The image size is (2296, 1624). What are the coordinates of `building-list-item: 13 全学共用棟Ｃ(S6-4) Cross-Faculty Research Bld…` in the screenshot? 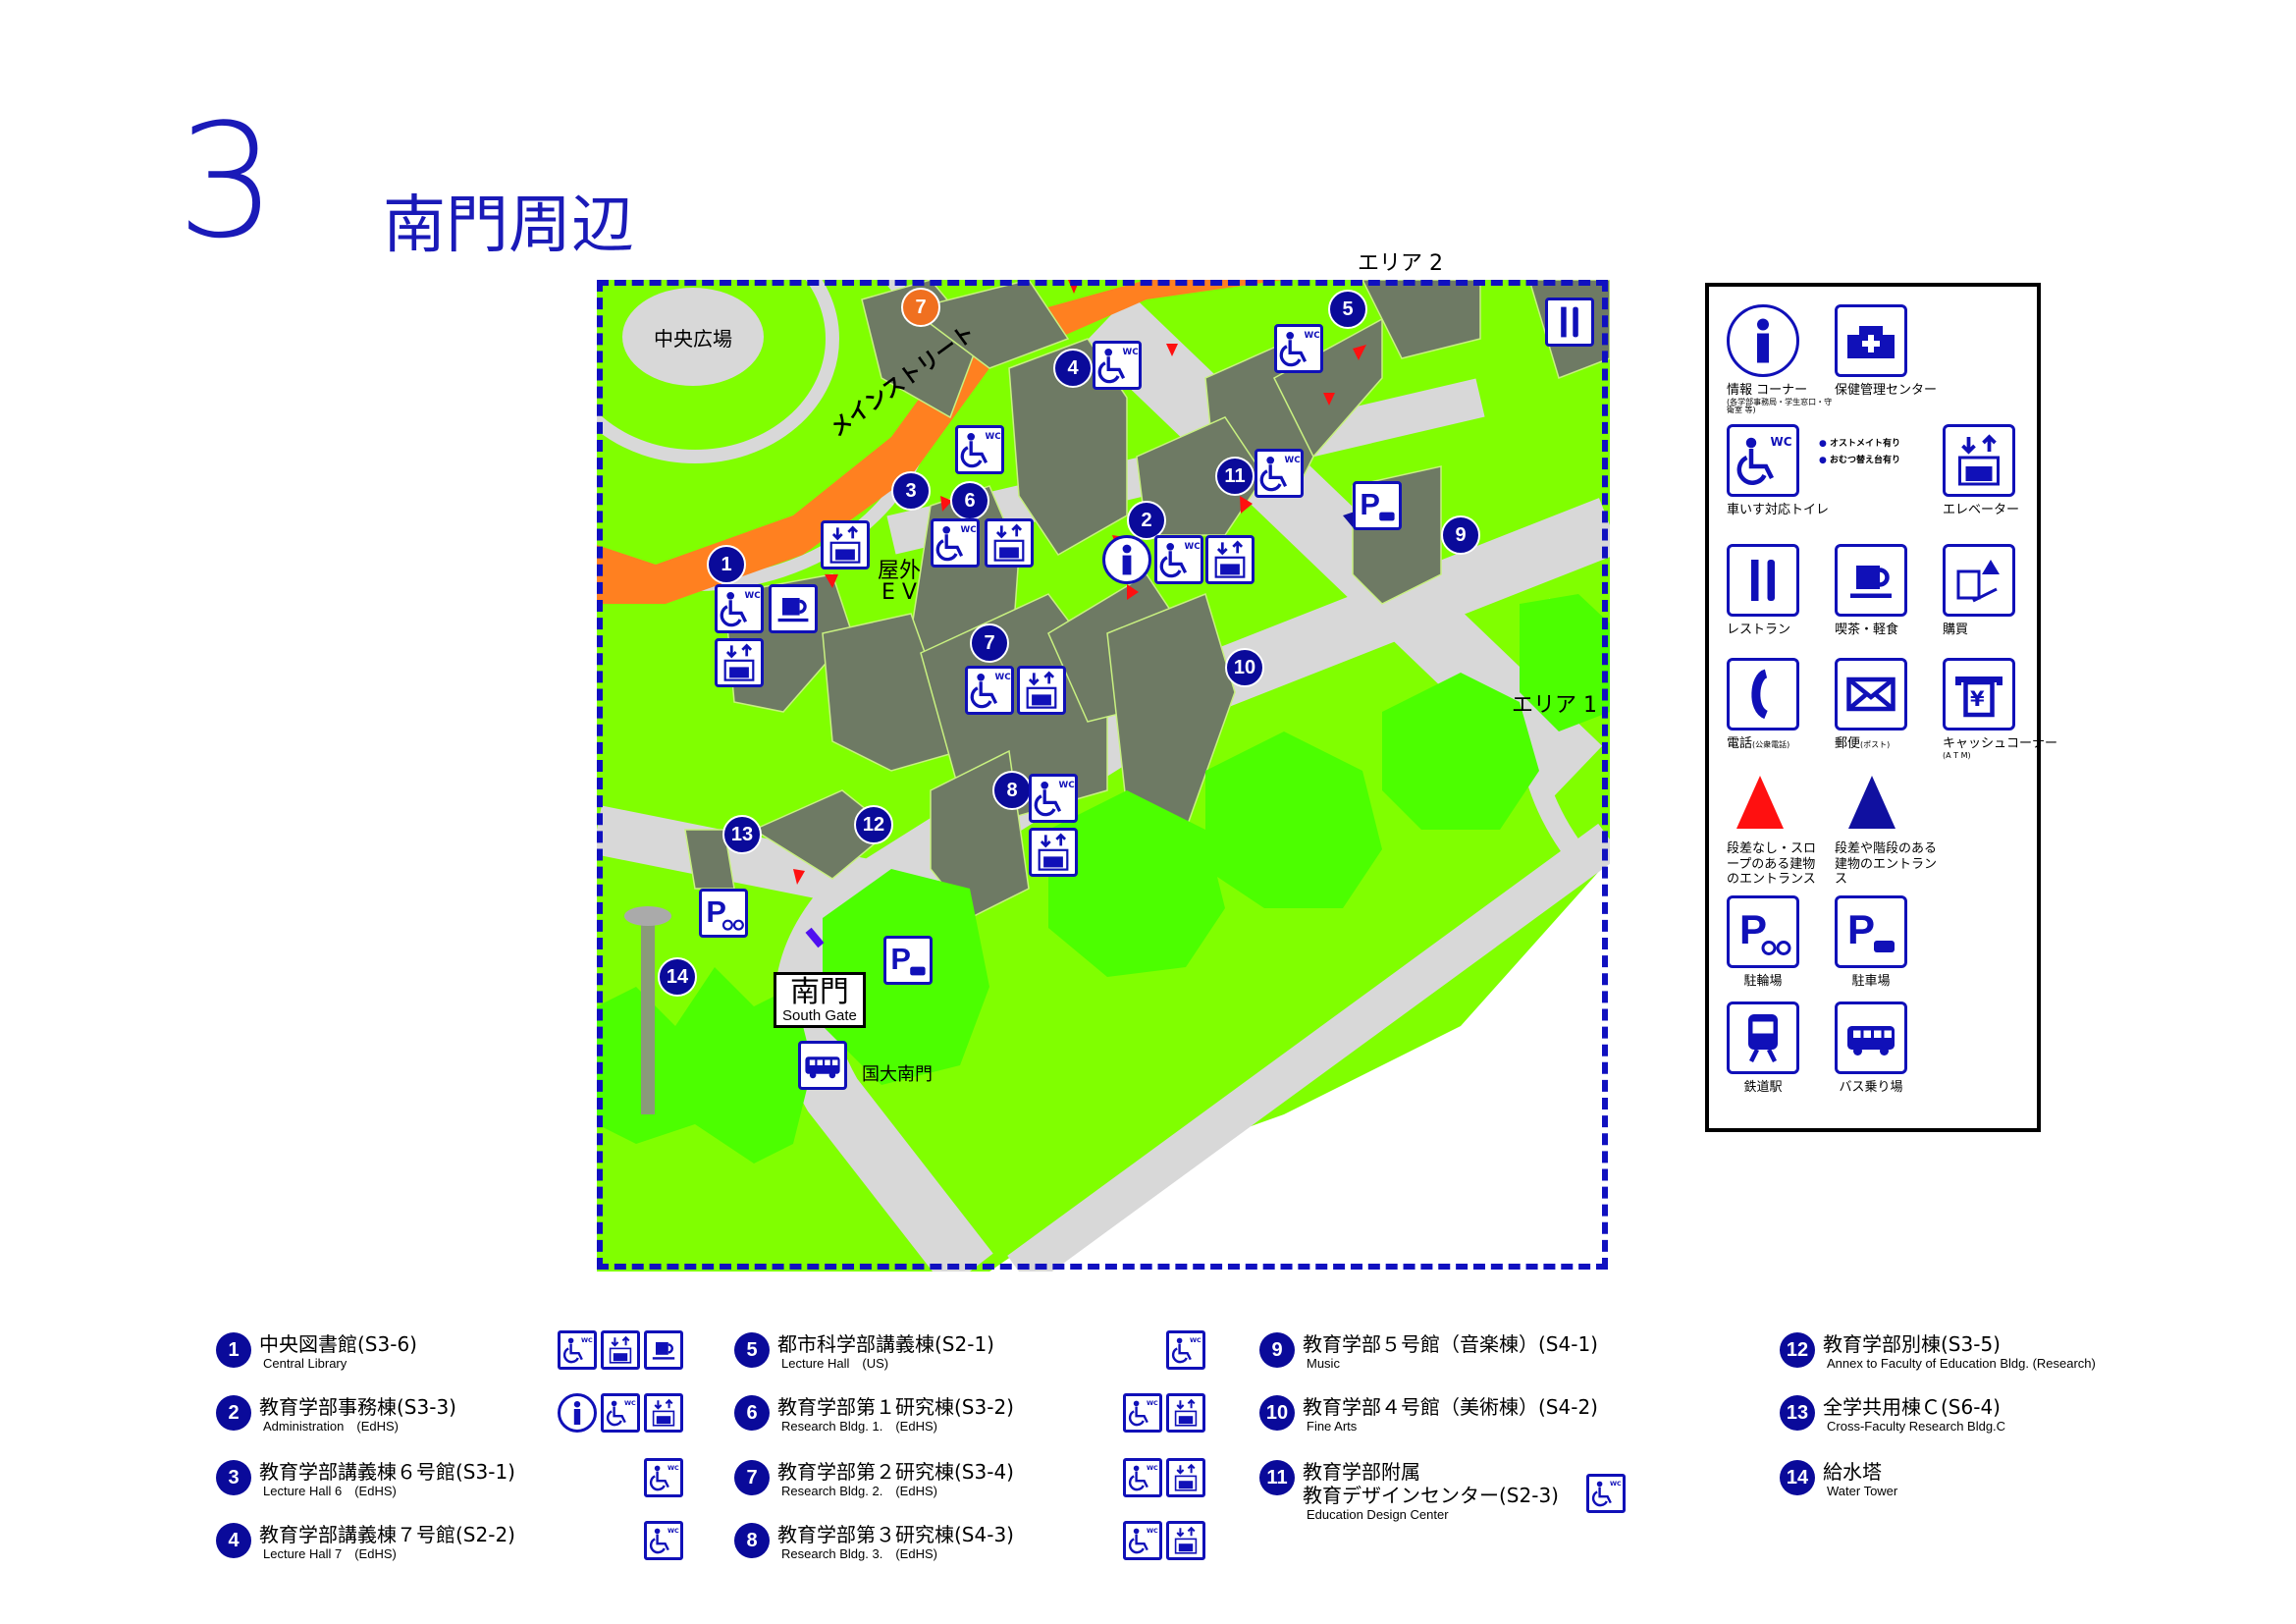 It's located at (1892, 1415).